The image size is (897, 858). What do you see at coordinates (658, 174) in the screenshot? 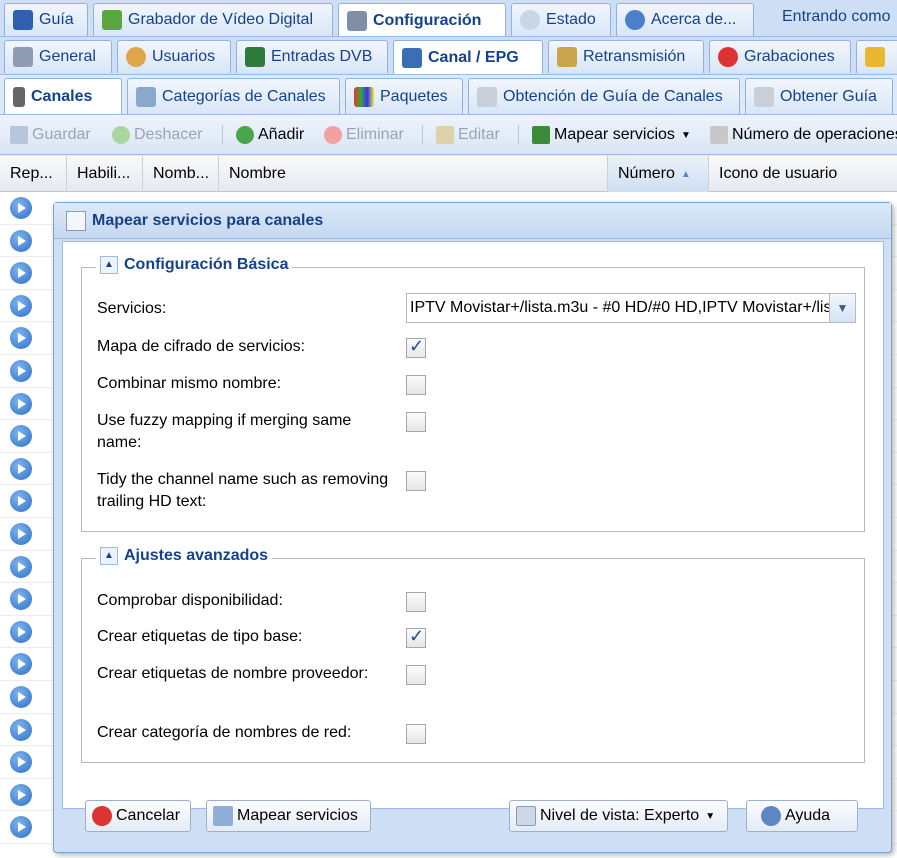
I see `column-header-sorted: Número ▲` at bounding box center [658, 174].